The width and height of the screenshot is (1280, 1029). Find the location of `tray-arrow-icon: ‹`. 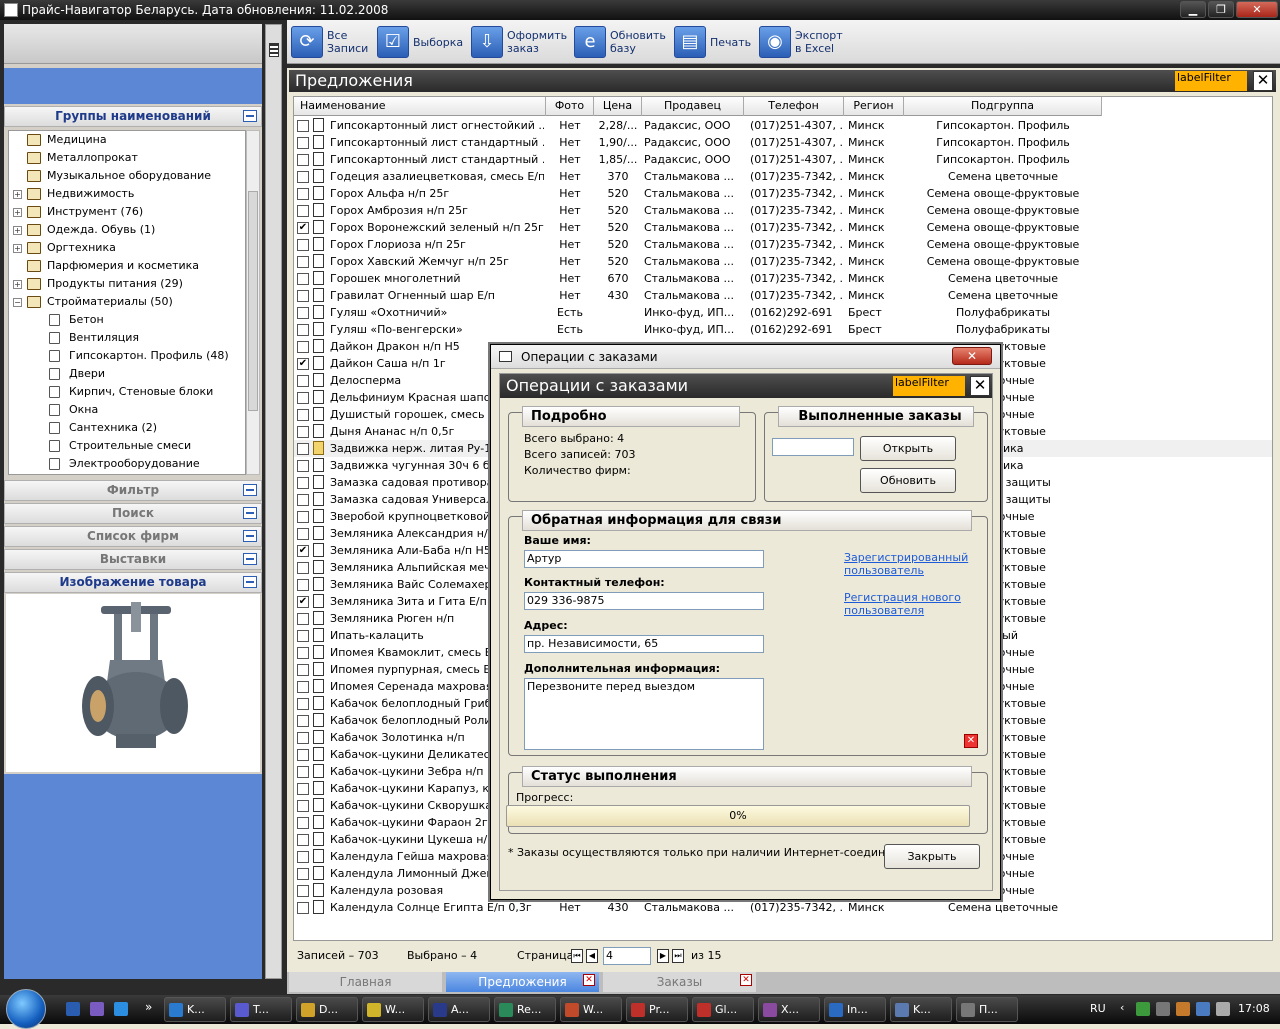

tray-arrow-icon: ‹ is located at coordinates (1122, 1007).